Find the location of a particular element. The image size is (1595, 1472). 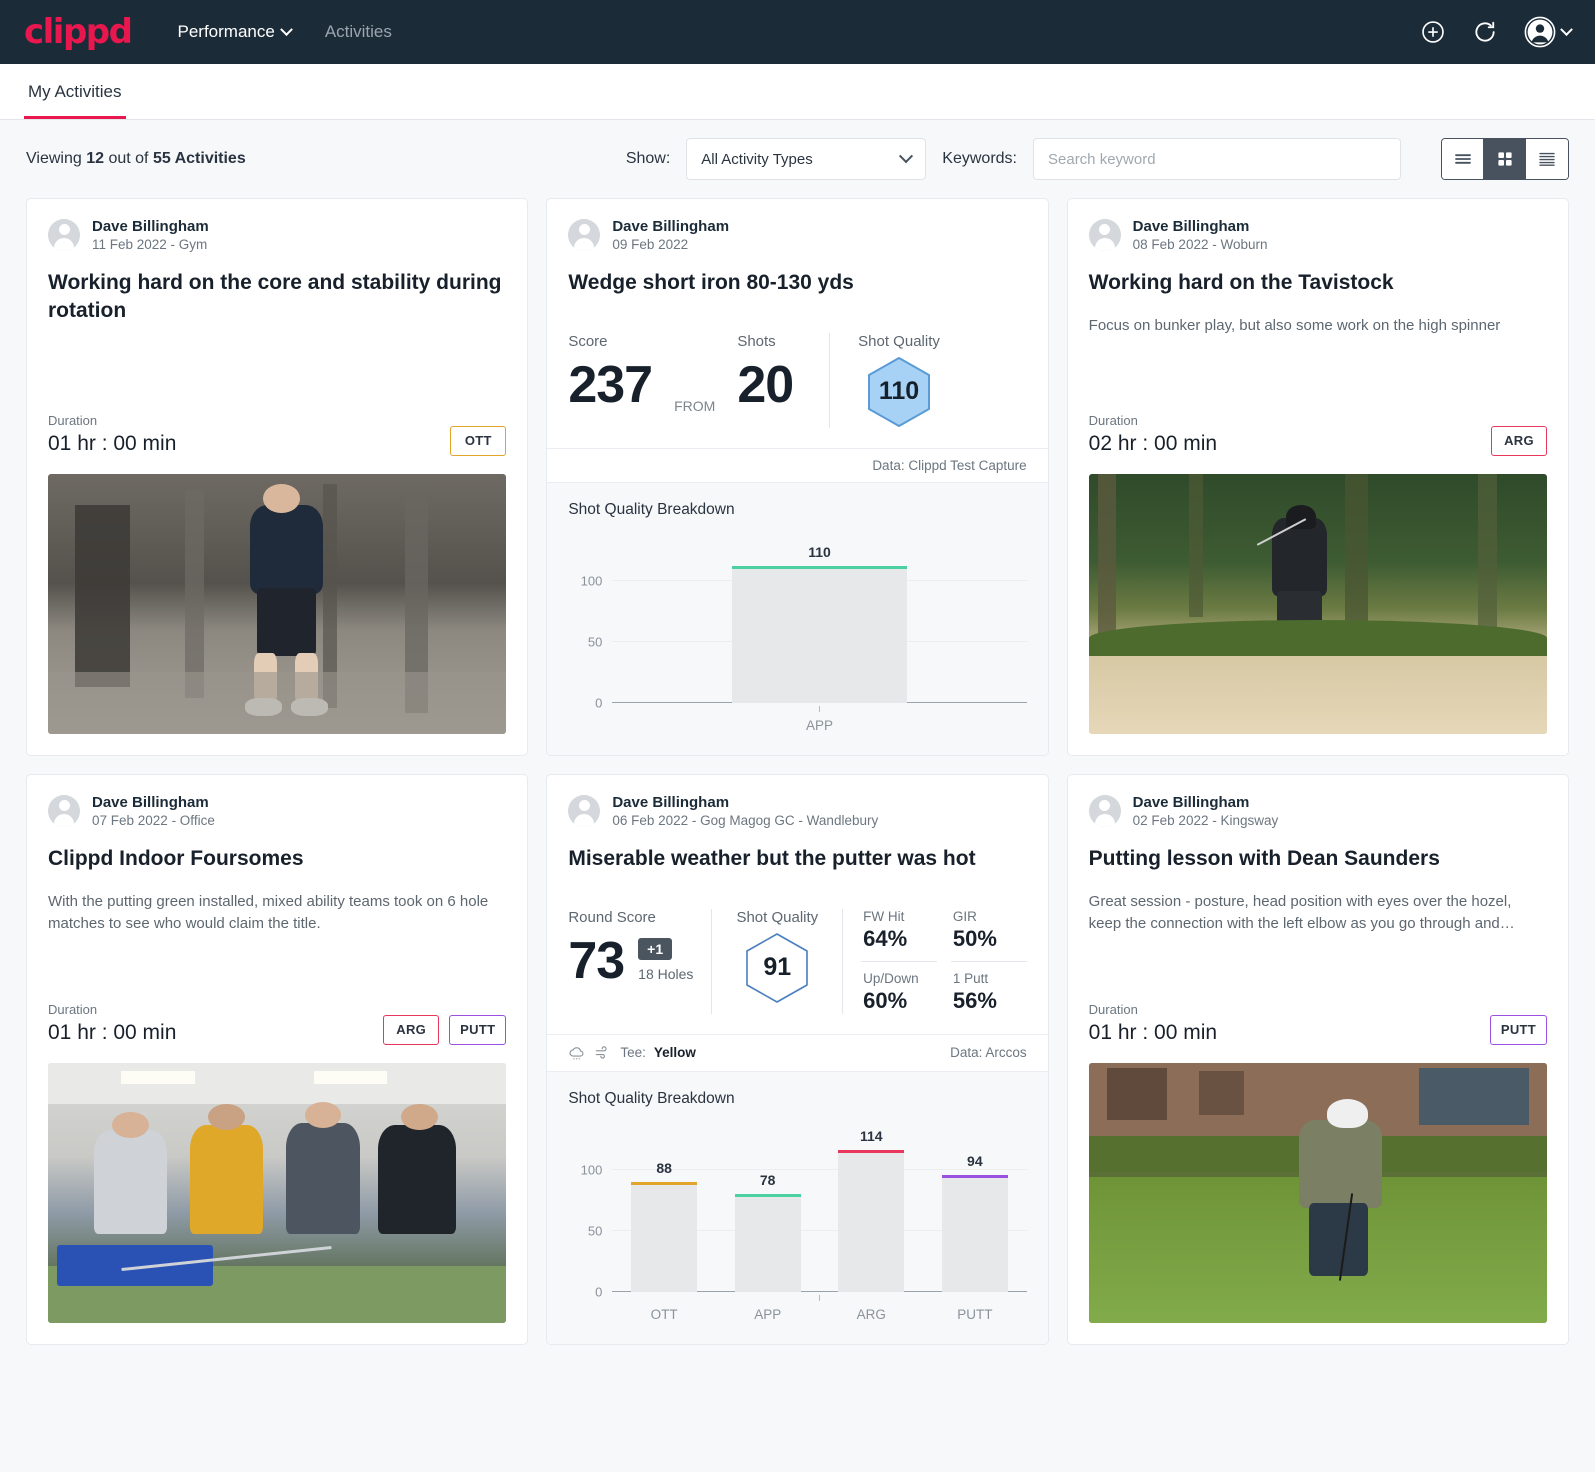

refresh-icon is located at coordinates (1485, 32).